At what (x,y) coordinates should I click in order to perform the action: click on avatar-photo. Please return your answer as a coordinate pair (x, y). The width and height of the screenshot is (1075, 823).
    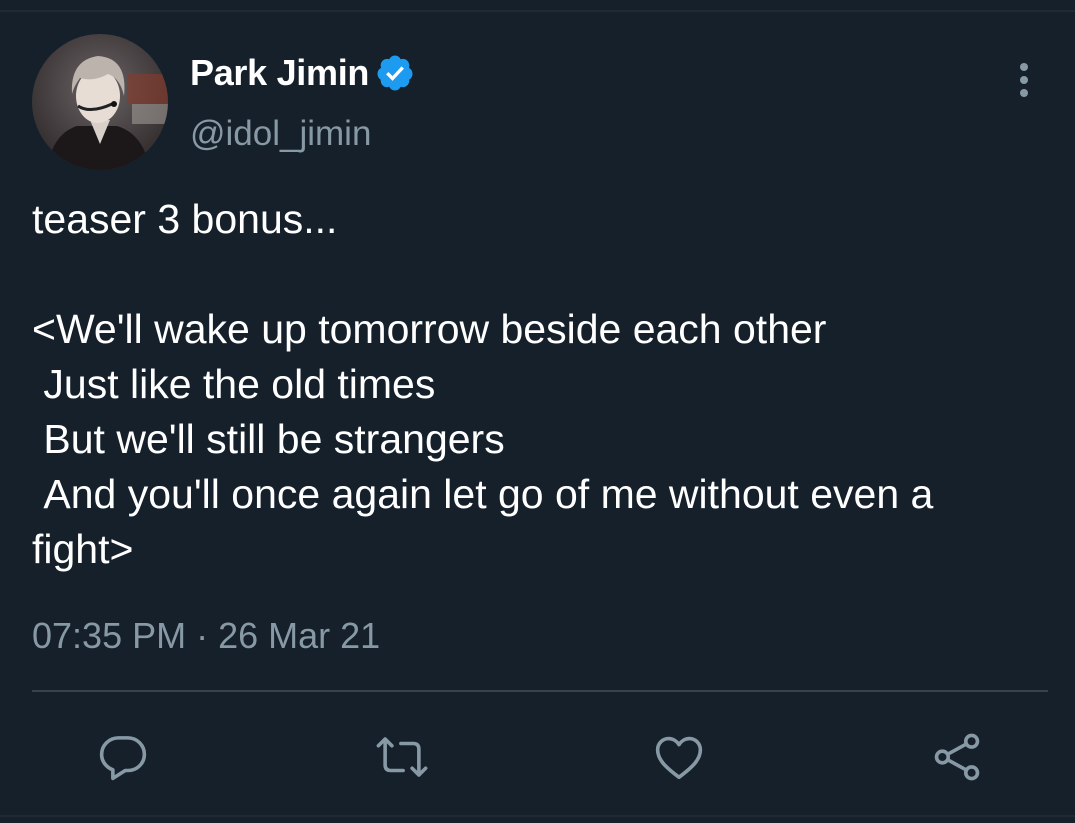
    Looking at the image, I should click on (100, 102).